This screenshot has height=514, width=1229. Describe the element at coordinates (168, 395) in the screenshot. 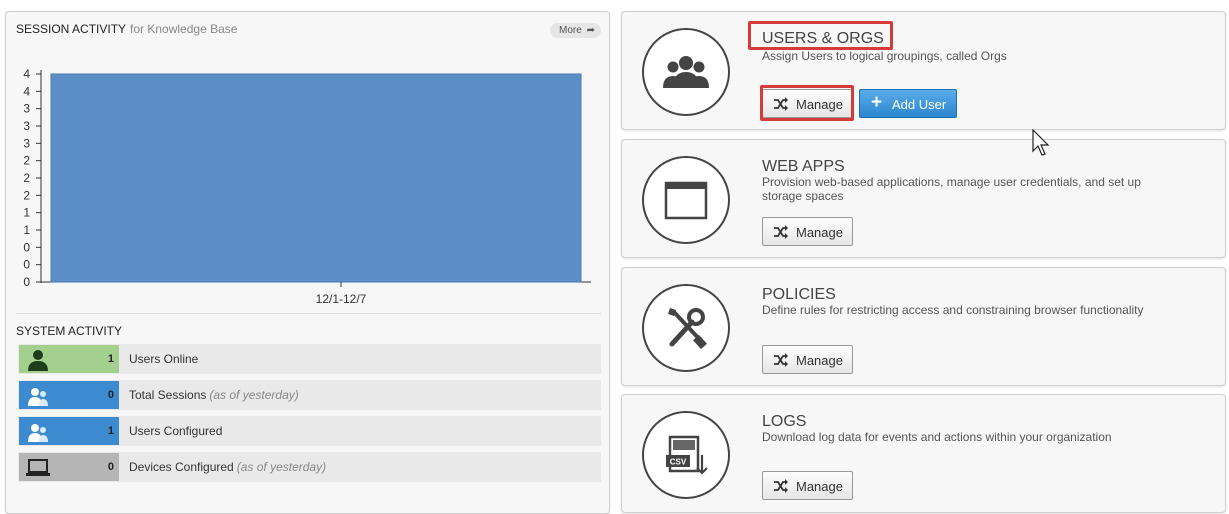

I see `stat-label-text: Total Sessions` at that location.